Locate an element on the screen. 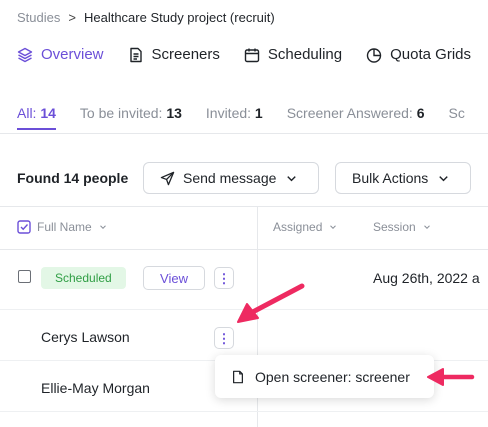 This screenshot has height=427, width=488. filter-truncated-label: Sc is located at coordinates (456, 113).